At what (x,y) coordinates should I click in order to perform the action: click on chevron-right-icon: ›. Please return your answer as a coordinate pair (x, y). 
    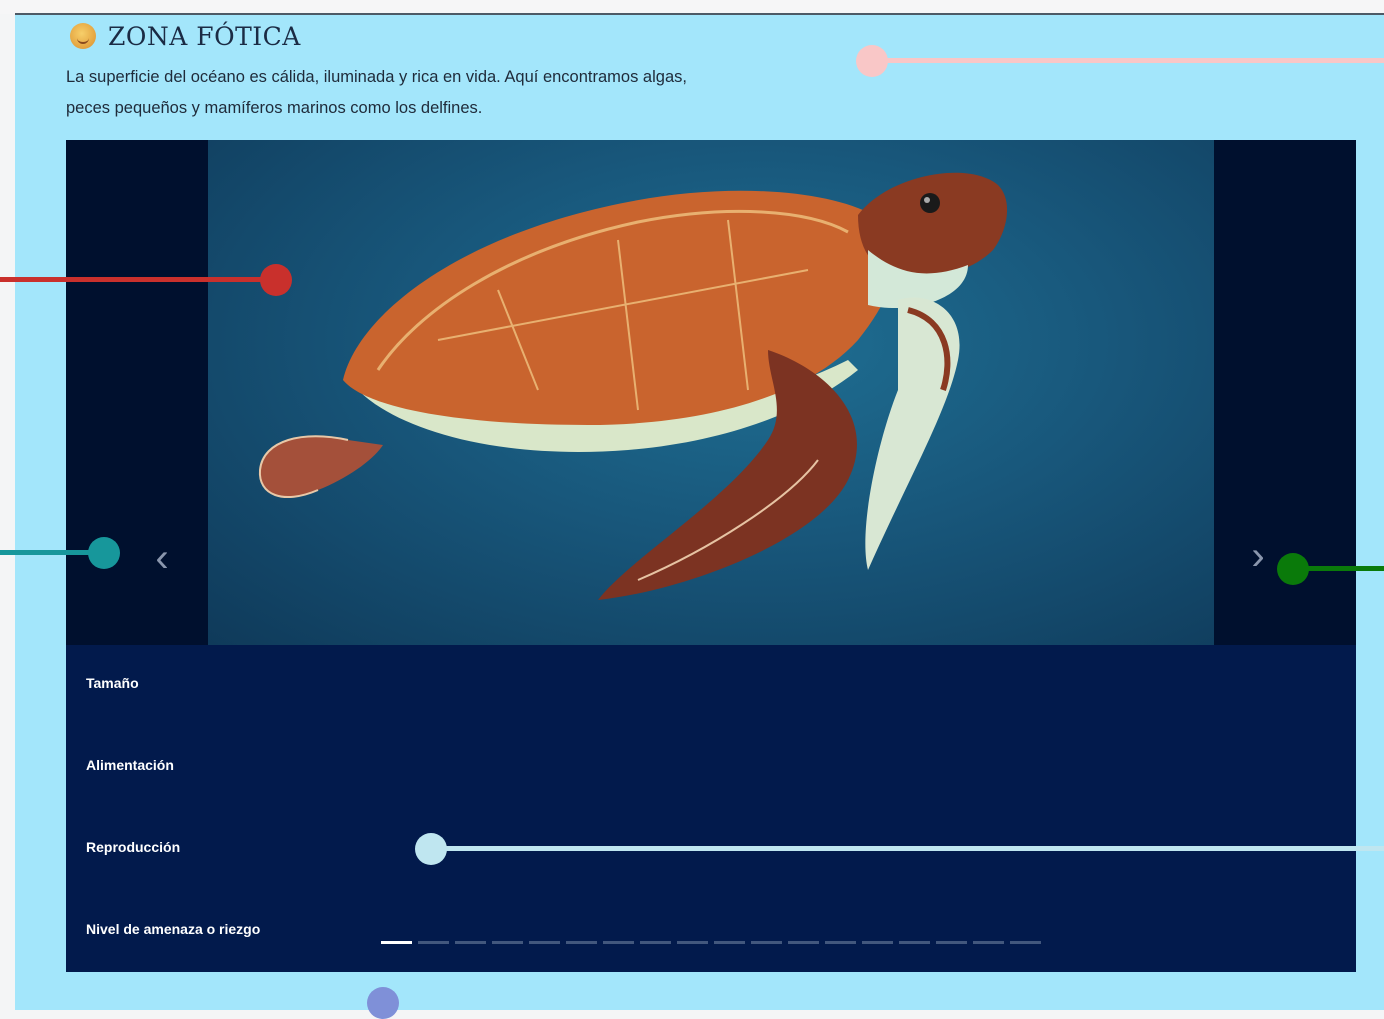
    Looking at the image, I should click on (1258, 556).